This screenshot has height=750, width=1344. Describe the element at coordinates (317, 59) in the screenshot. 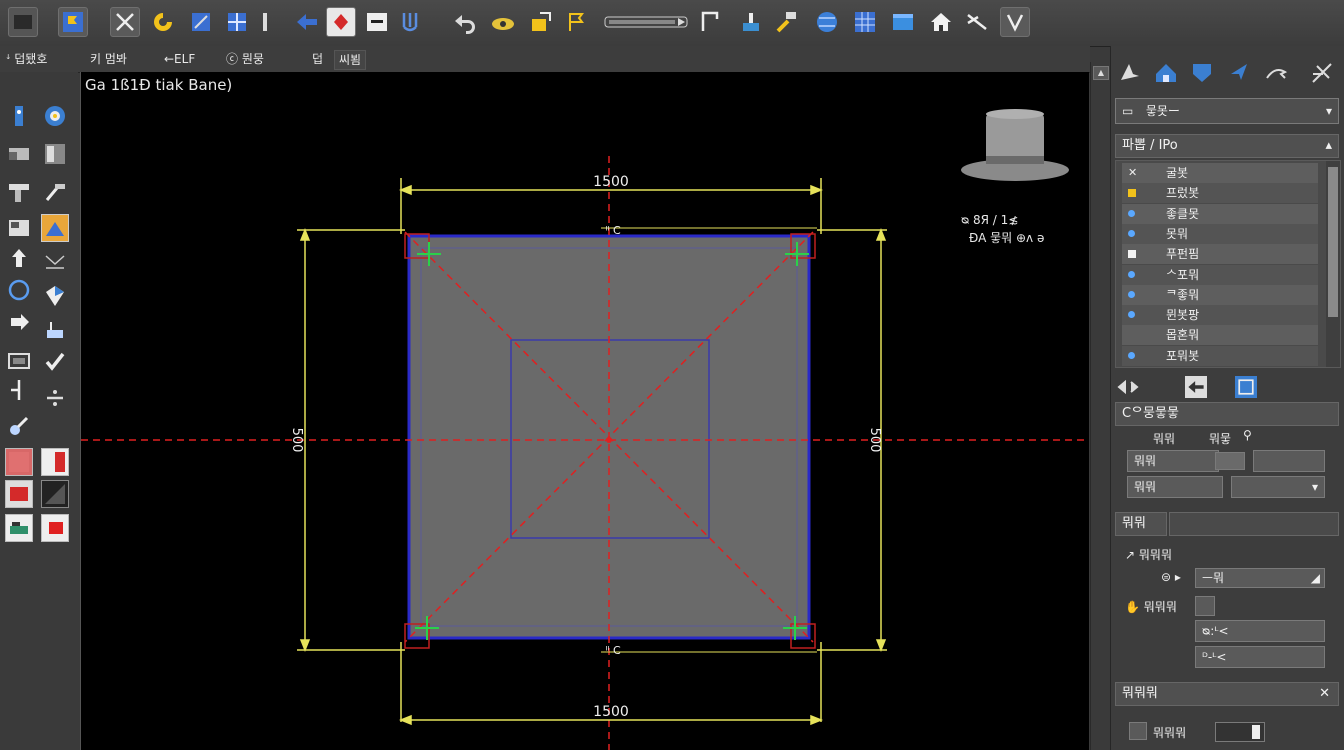

I see `menu-item-4: 덥` at that location.